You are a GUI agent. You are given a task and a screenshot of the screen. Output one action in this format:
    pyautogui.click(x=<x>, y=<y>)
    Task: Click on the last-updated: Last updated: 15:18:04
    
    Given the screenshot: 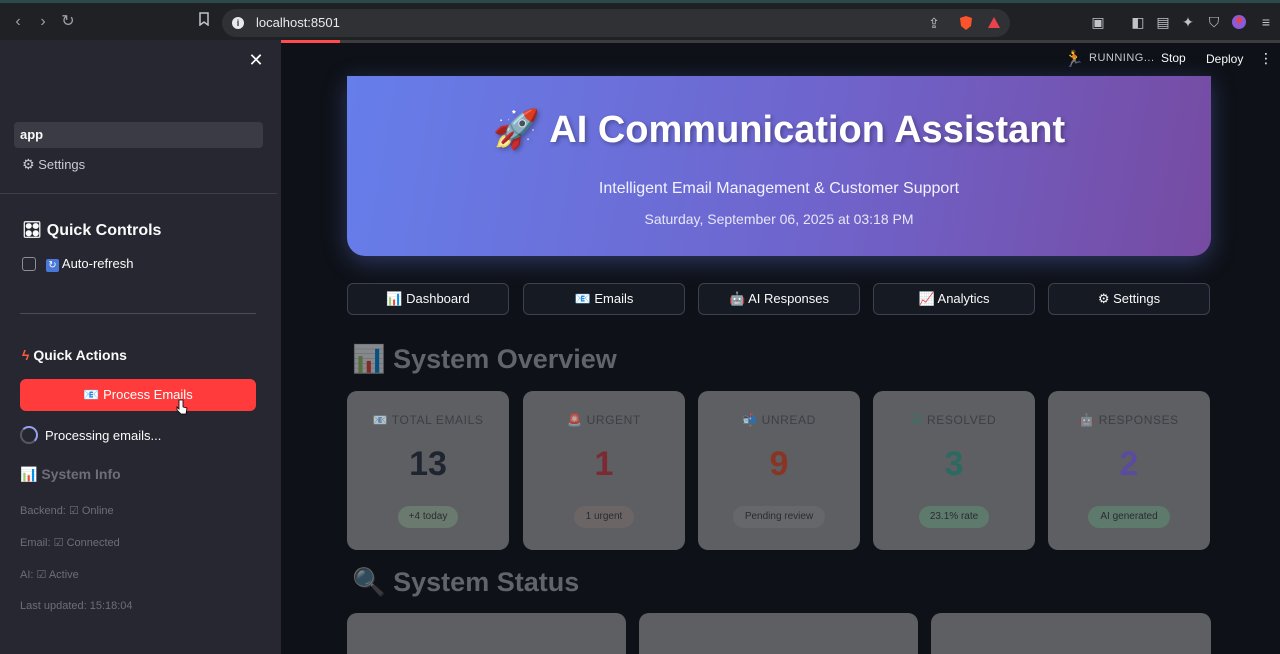 What is the action you would take?
    pyautogui.click(x=76, y=606)
    